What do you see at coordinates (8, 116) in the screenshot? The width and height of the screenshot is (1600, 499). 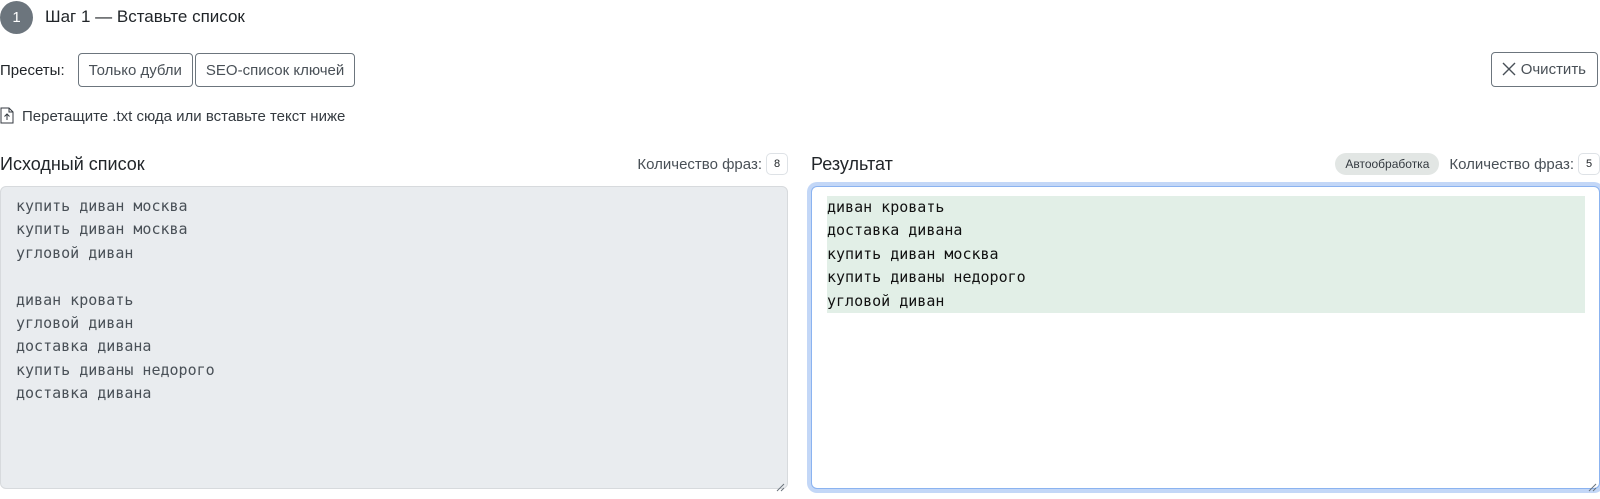 I see `file-upload-icon` at bounding box center [8, 116].